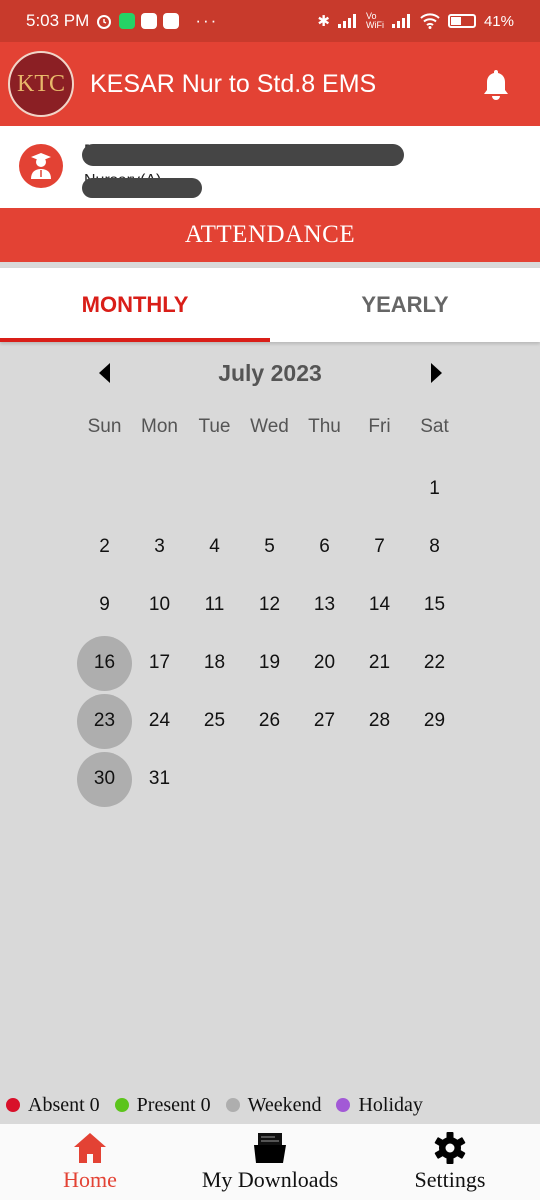 The width and height of the screenshot is (540, 1200). What do you see at coordinates (104, 22) in the screenshot?
I see `alarm-icon` at bounding box center [104, 22].